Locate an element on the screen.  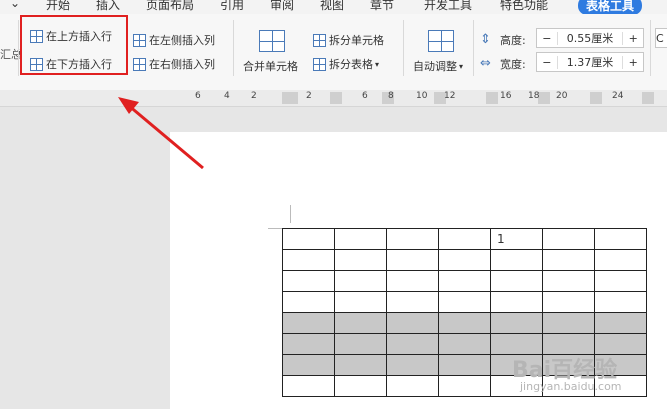
watermark-text: jingyan.baidu.com is located at coordinates (571, 386).